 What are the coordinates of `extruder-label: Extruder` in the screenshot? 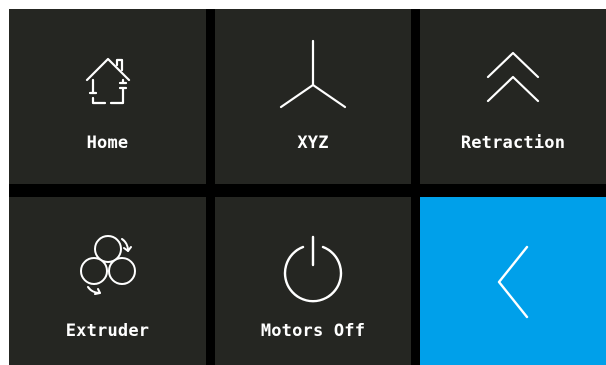 It's located at (107, 331).